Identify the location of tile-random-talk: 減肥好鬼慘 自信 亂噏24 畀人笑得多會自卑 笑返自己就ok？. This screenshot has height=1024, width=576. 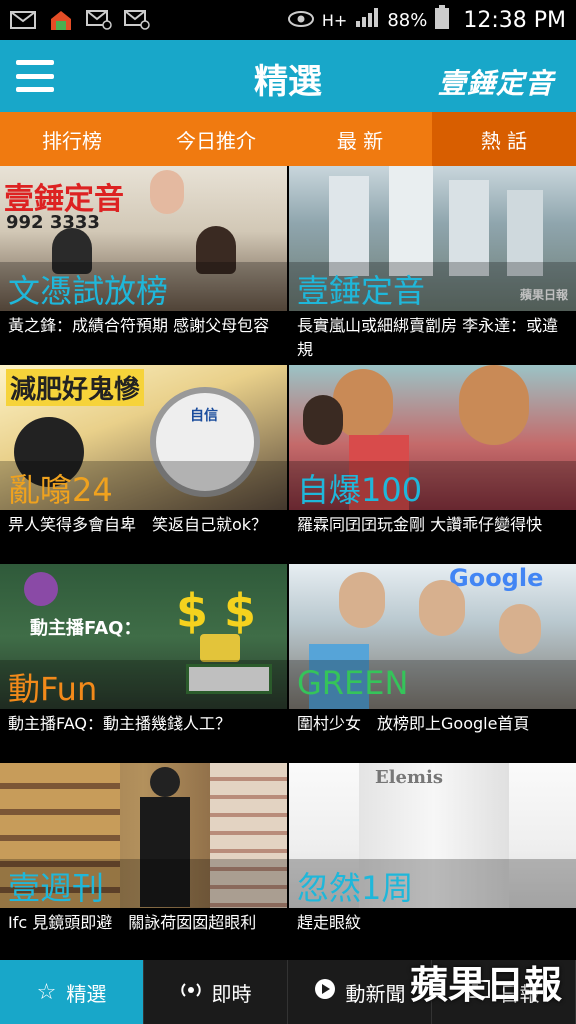
(143, 464).